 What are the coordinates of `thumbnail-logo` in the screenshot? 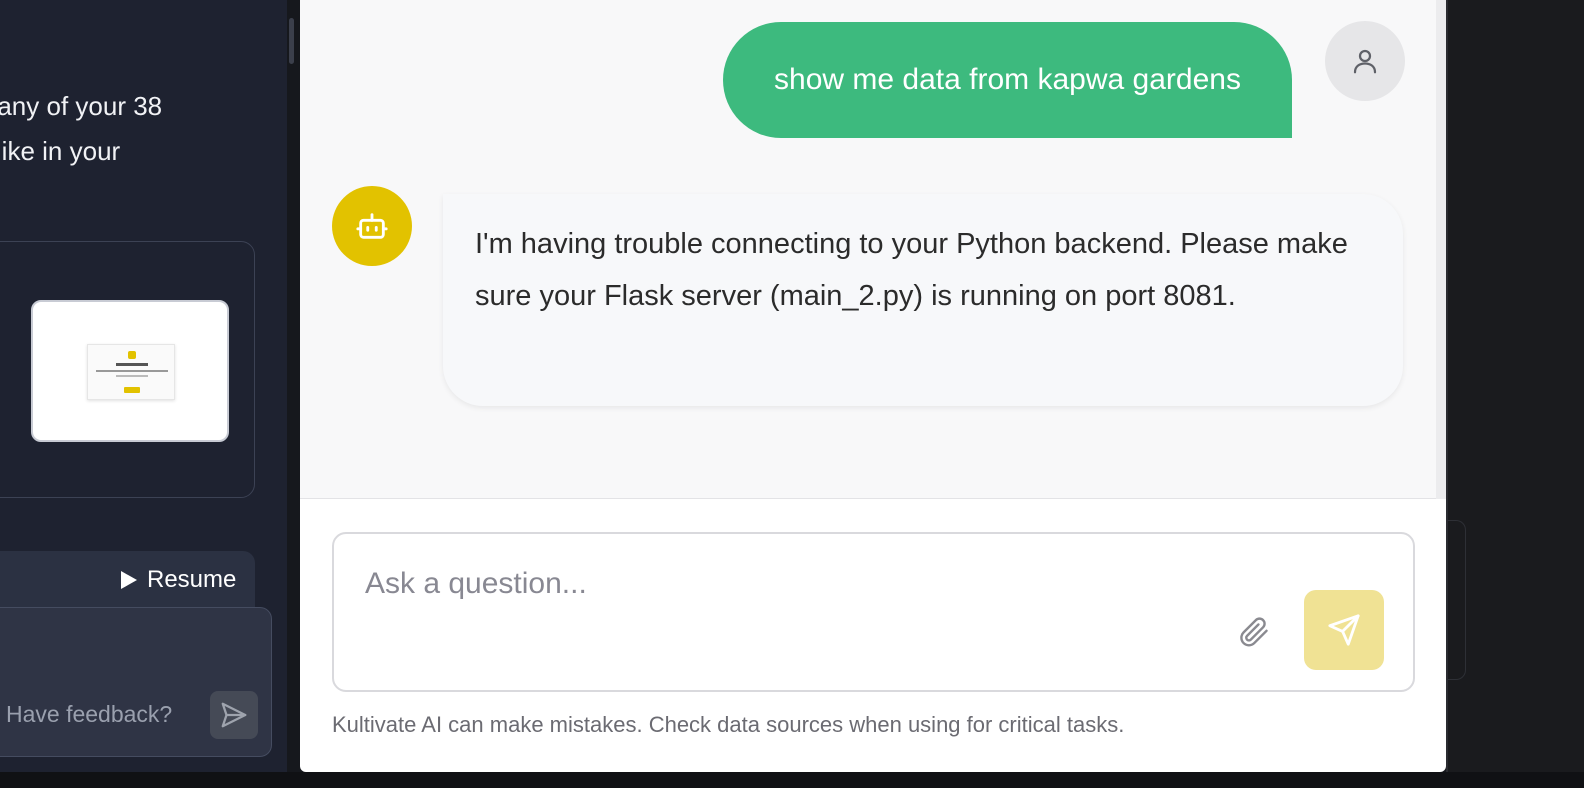 It's located at (132, 355).